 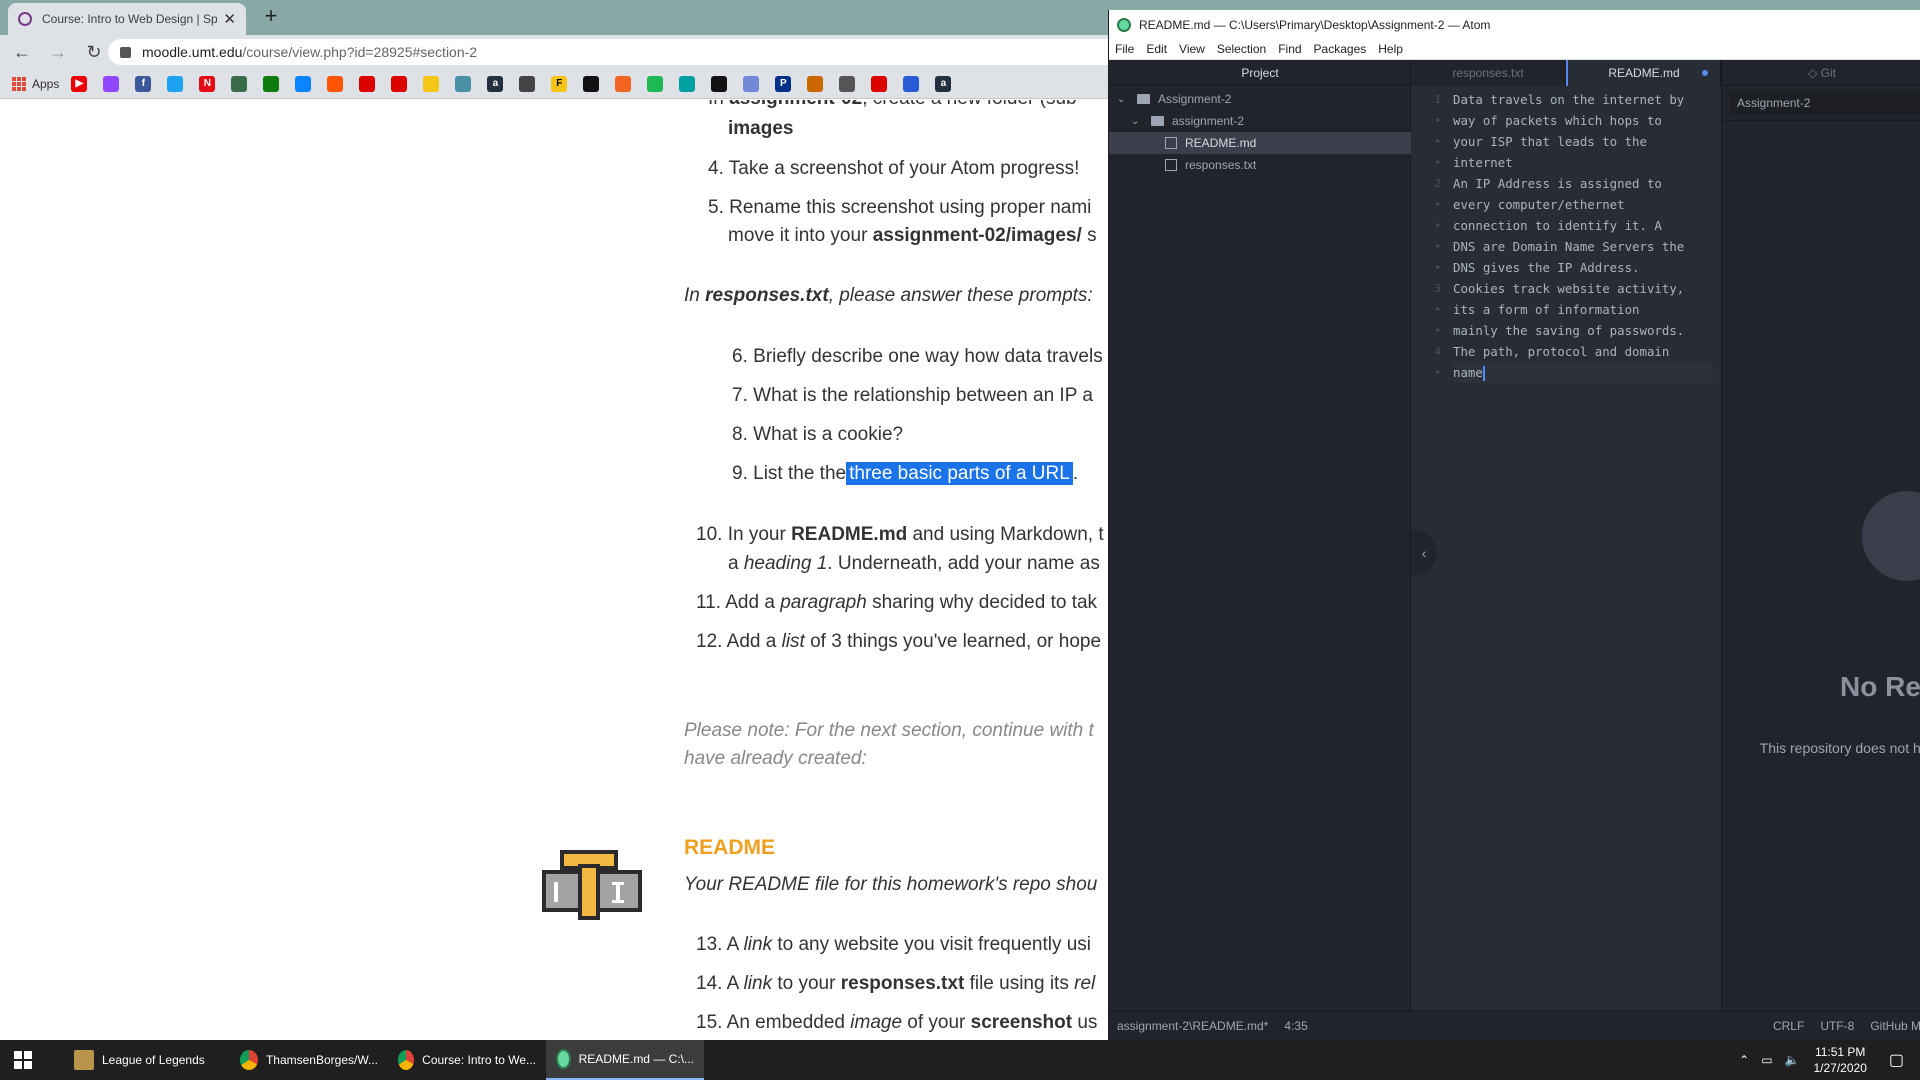 What do you see at coordinates (19, 83) in the screenshot?
I see `apps-grid-icon` at bounding box center [19, 83].